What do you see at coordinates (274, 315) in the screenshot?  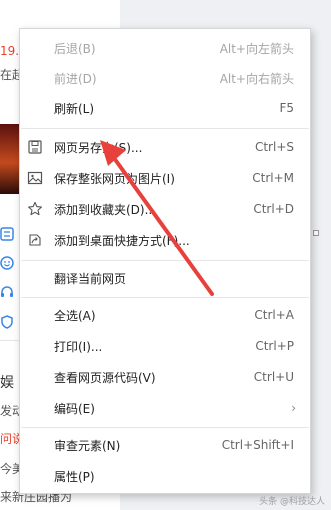 I see `menu-item-shortcut: Ctrl+A` at bounding box center [274, 315].